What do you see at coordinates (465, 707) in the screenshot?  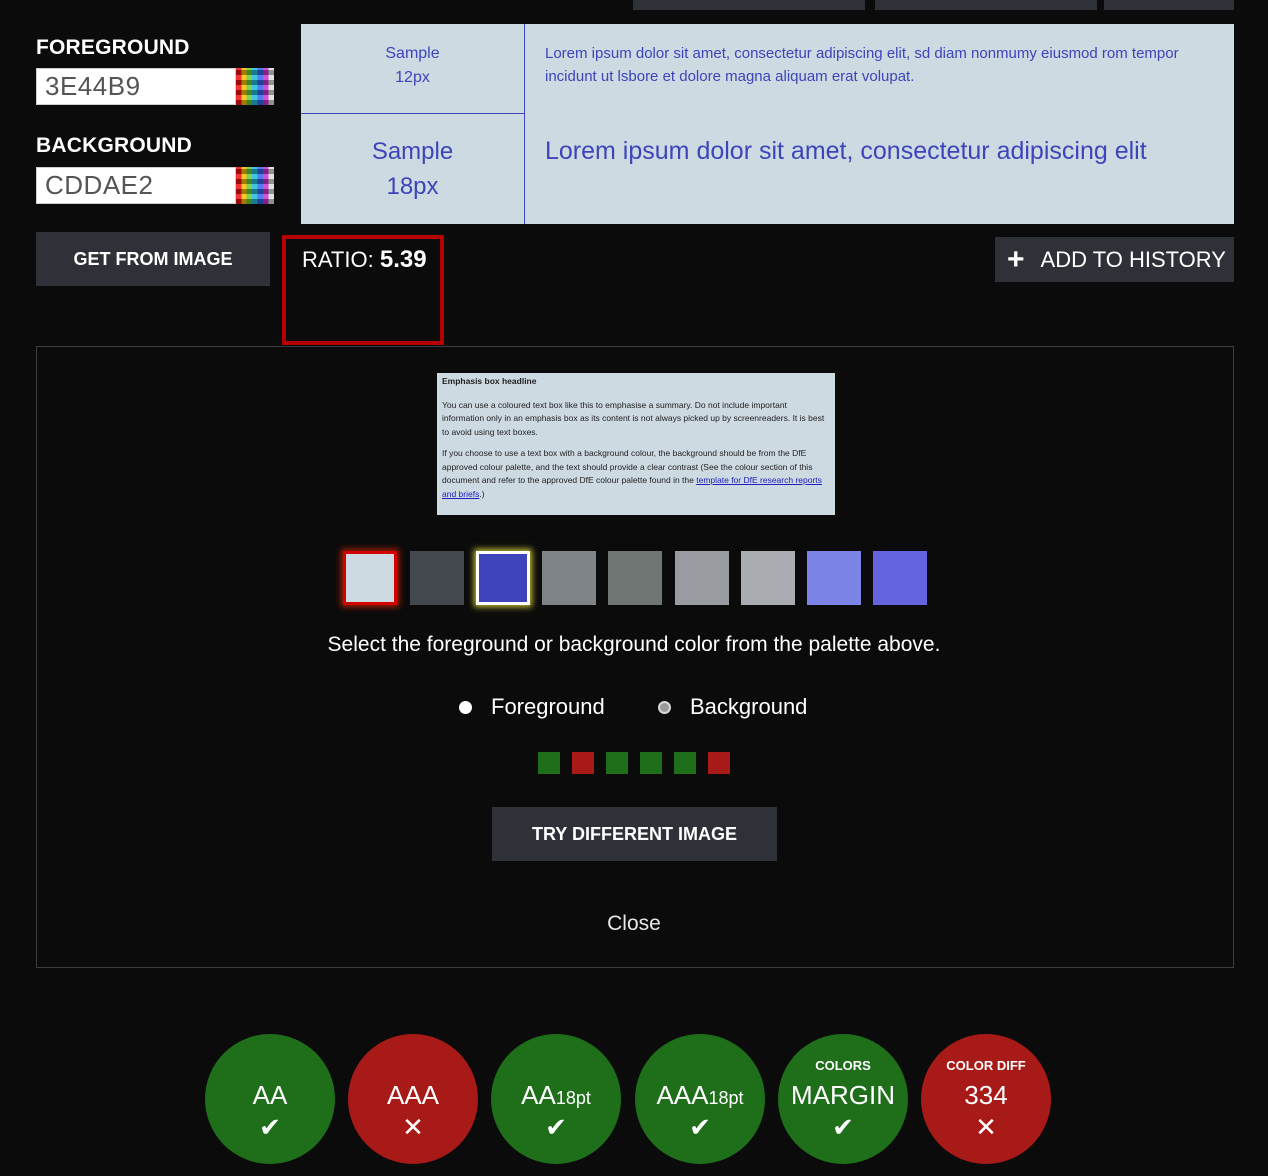 I see `foreground-radio-dot` at bounding box center [465, 707].